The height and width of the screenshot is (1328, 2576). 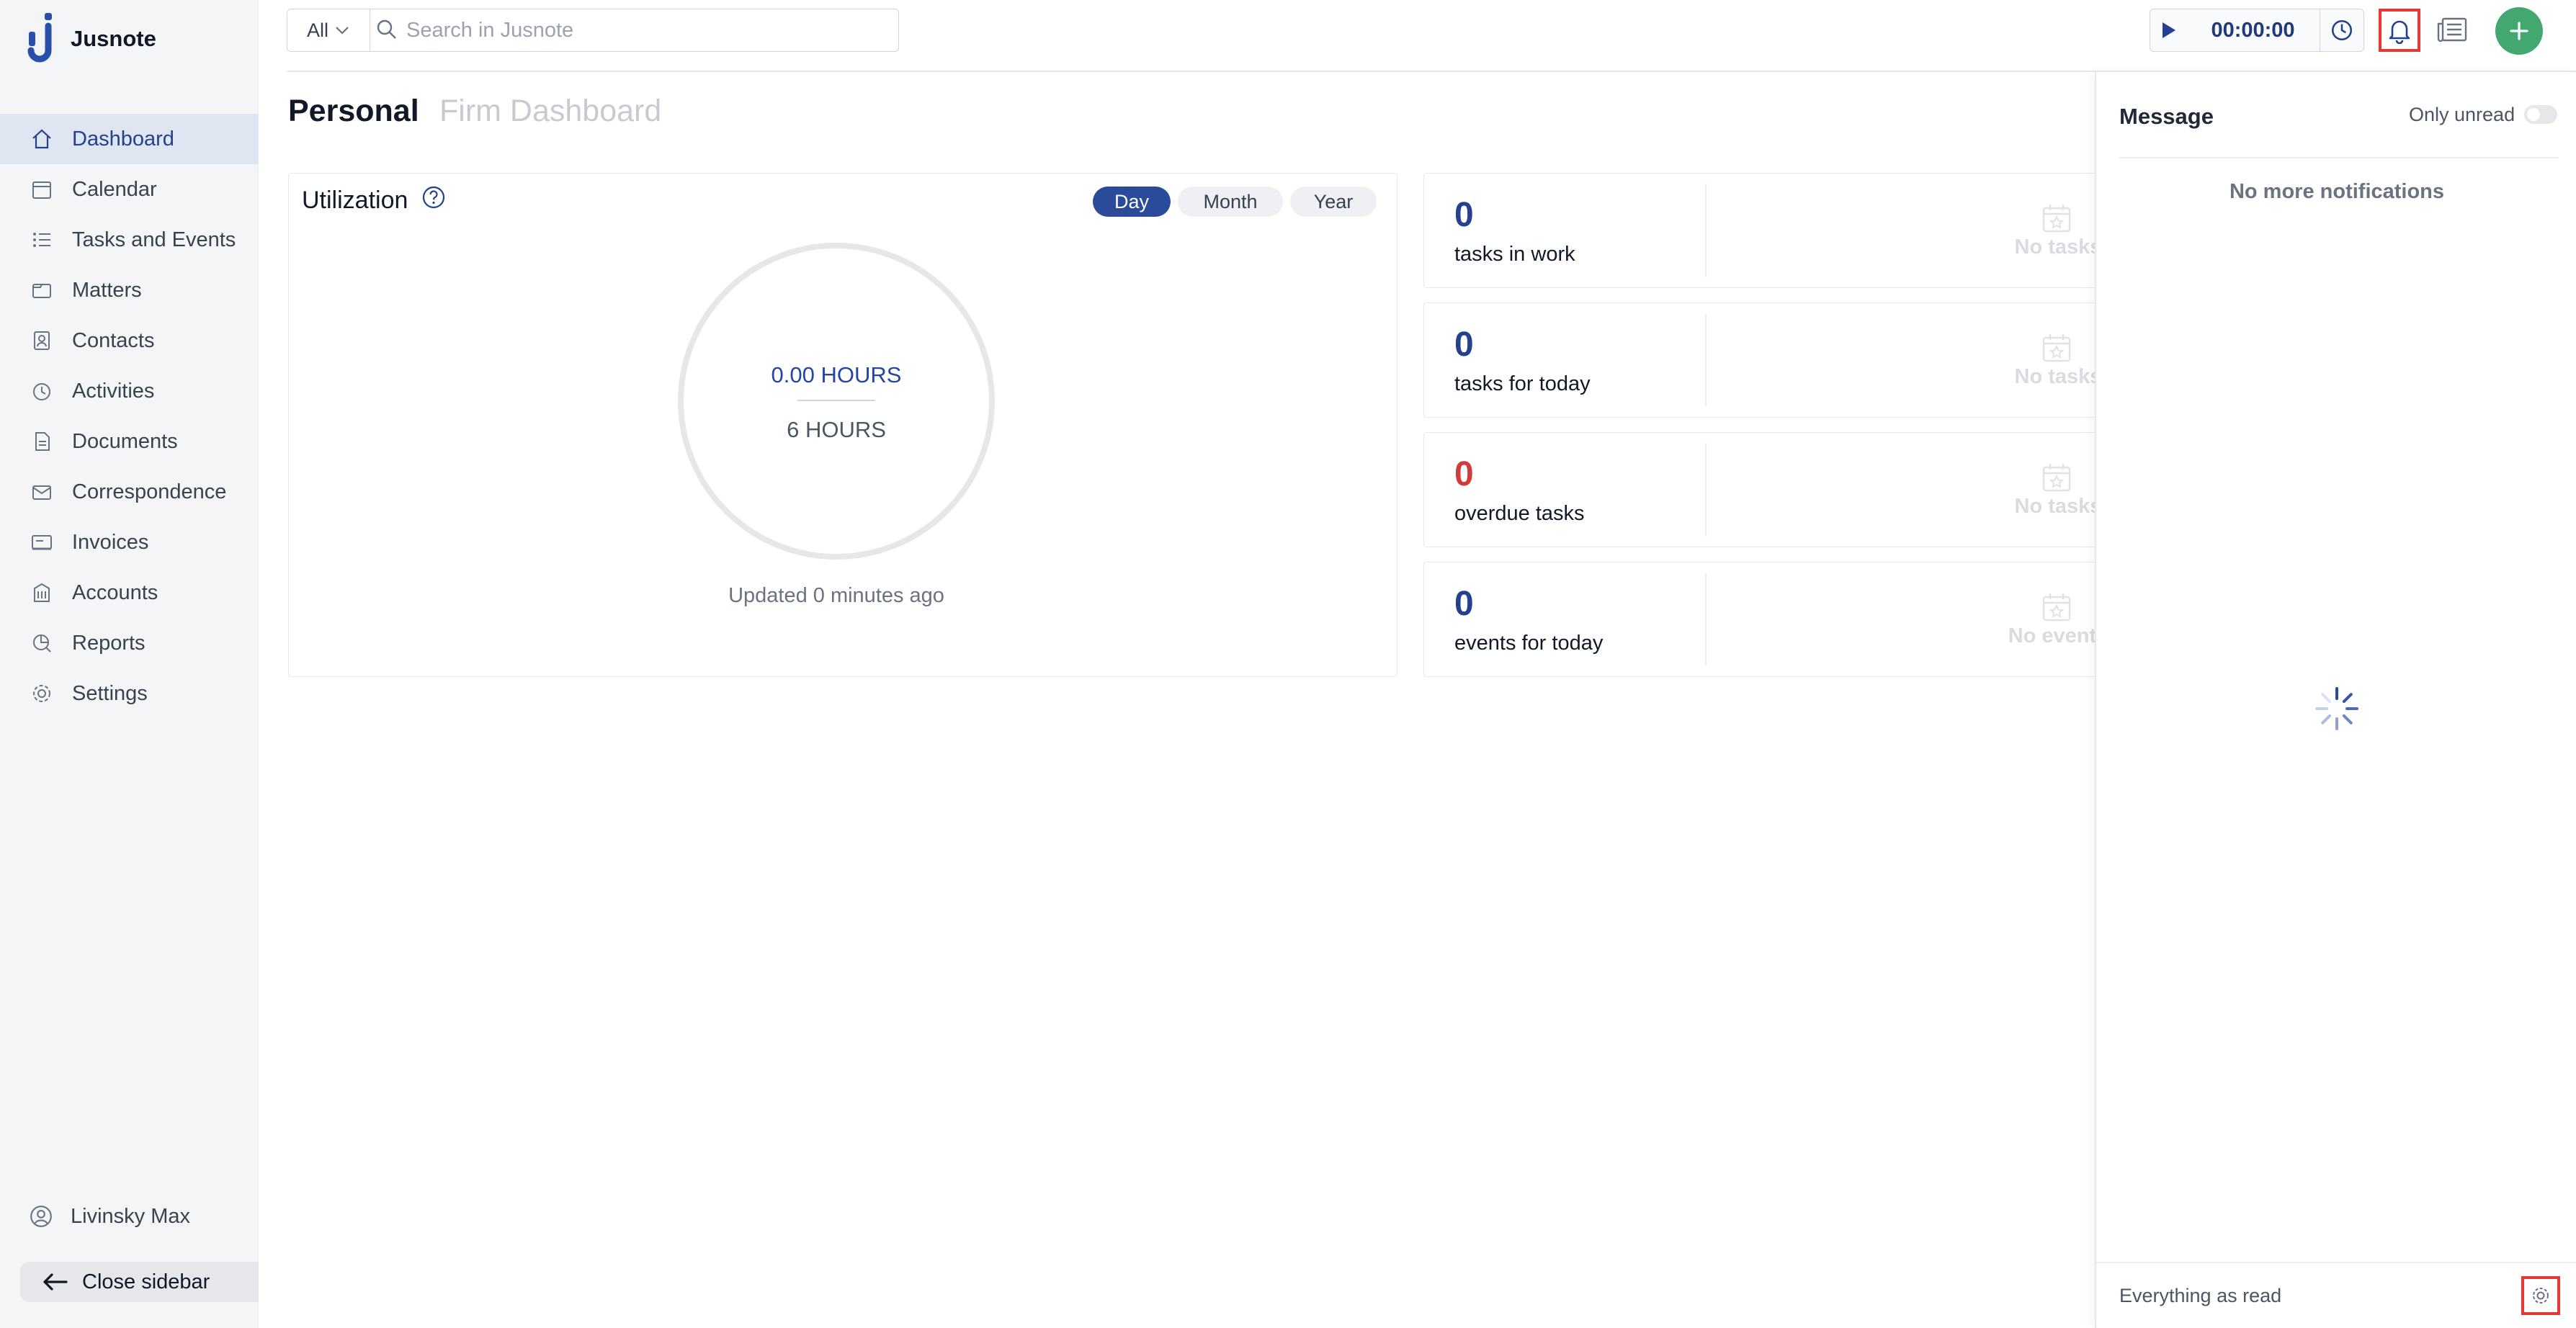 I want to click on sidebar-item-matters: Matters, so click(x=129, y=290).